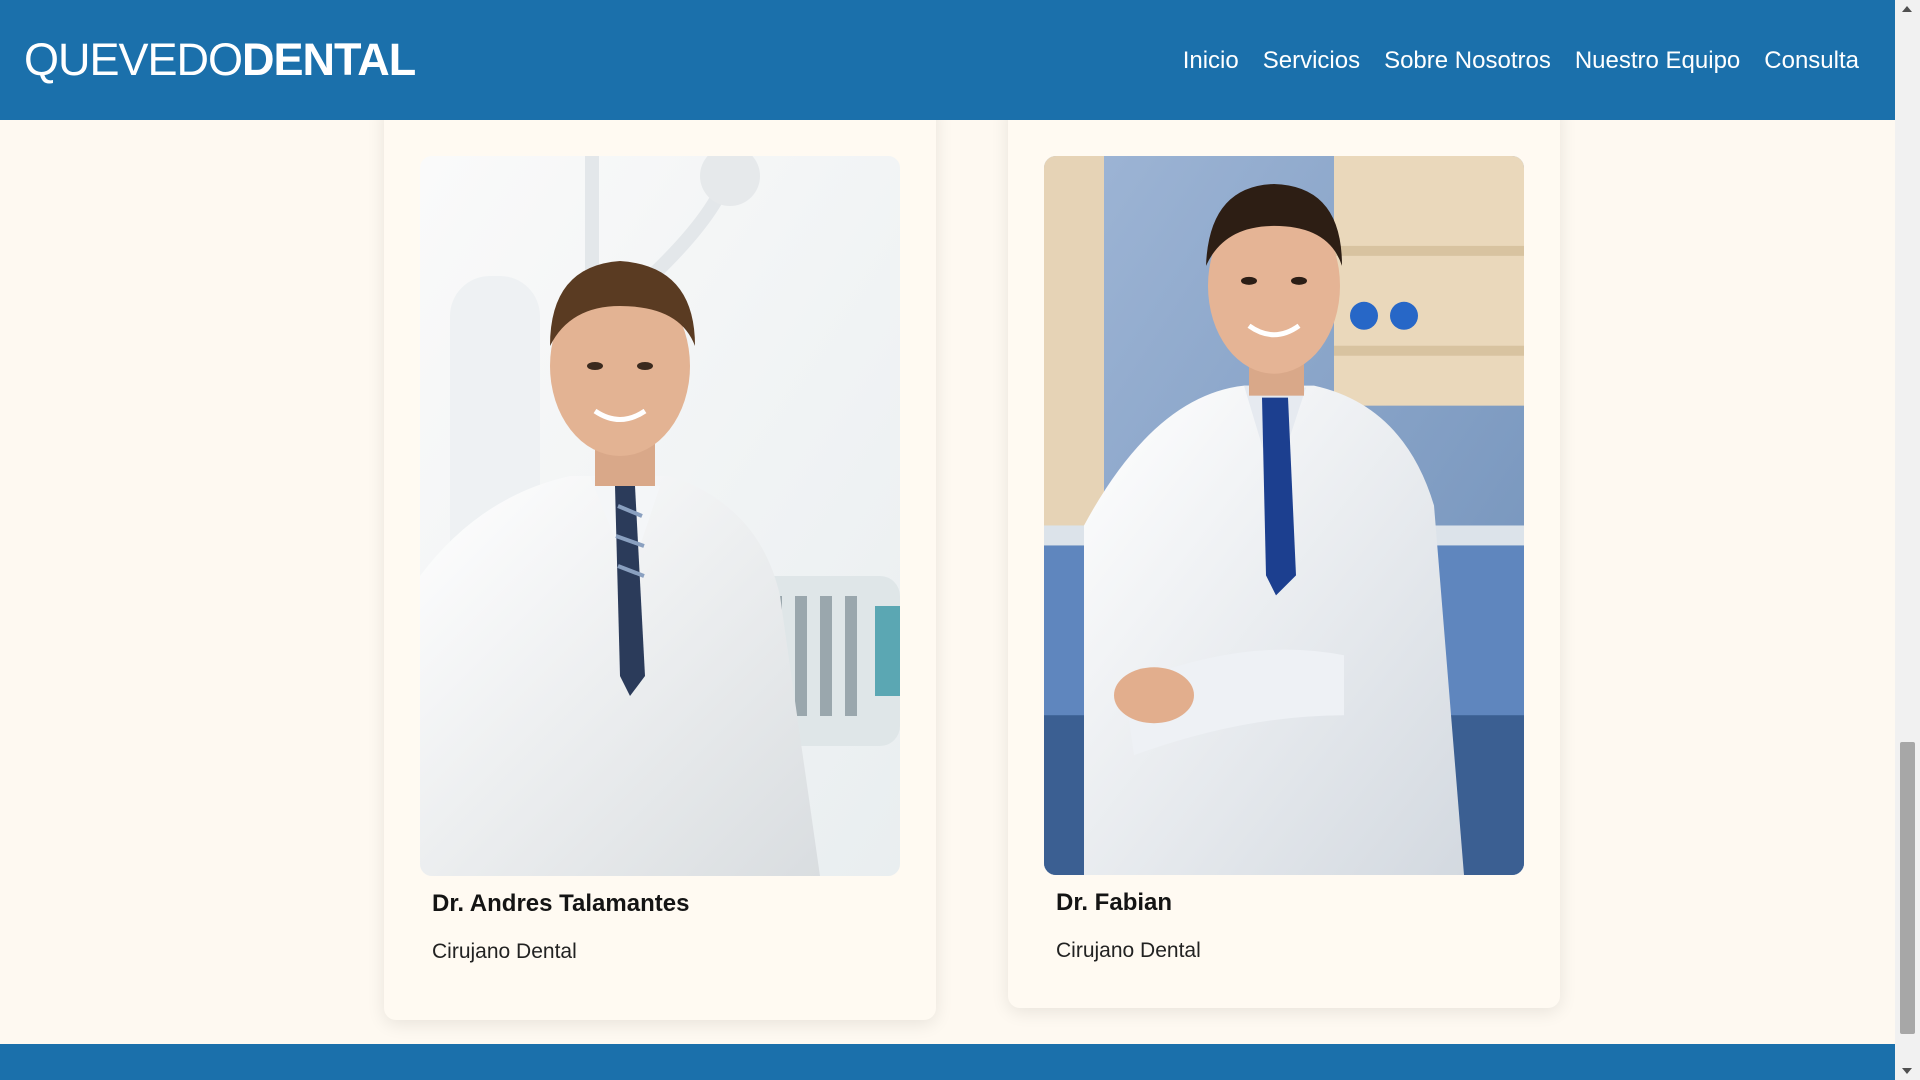 This screenshot has width=1920, height=1080. I want to click on nav-nuestro-equipo: Nuestro Equipo, so click(1657, 61).